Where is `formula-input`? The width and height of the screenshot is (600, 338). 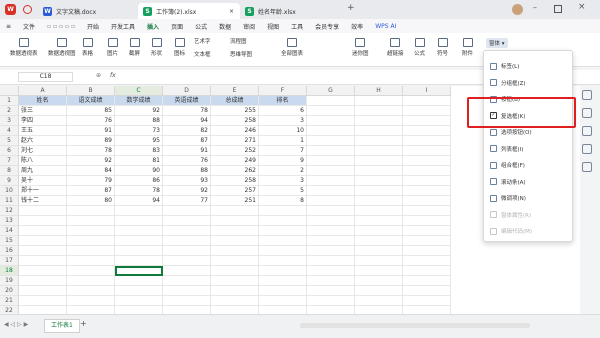 formula-input is located at coordinates (290, 77).